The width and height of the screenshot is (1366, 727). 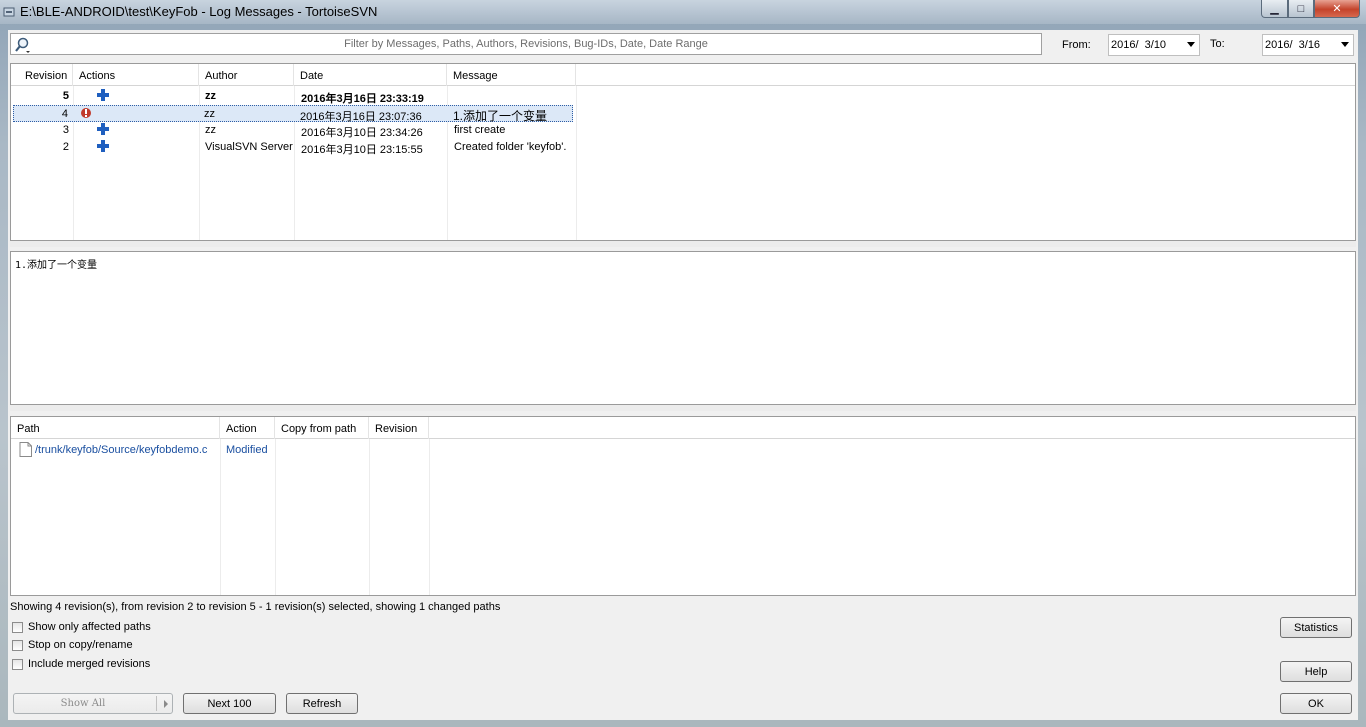 I want to click on minimize-button: ▁, so click(x=1274, y=9).